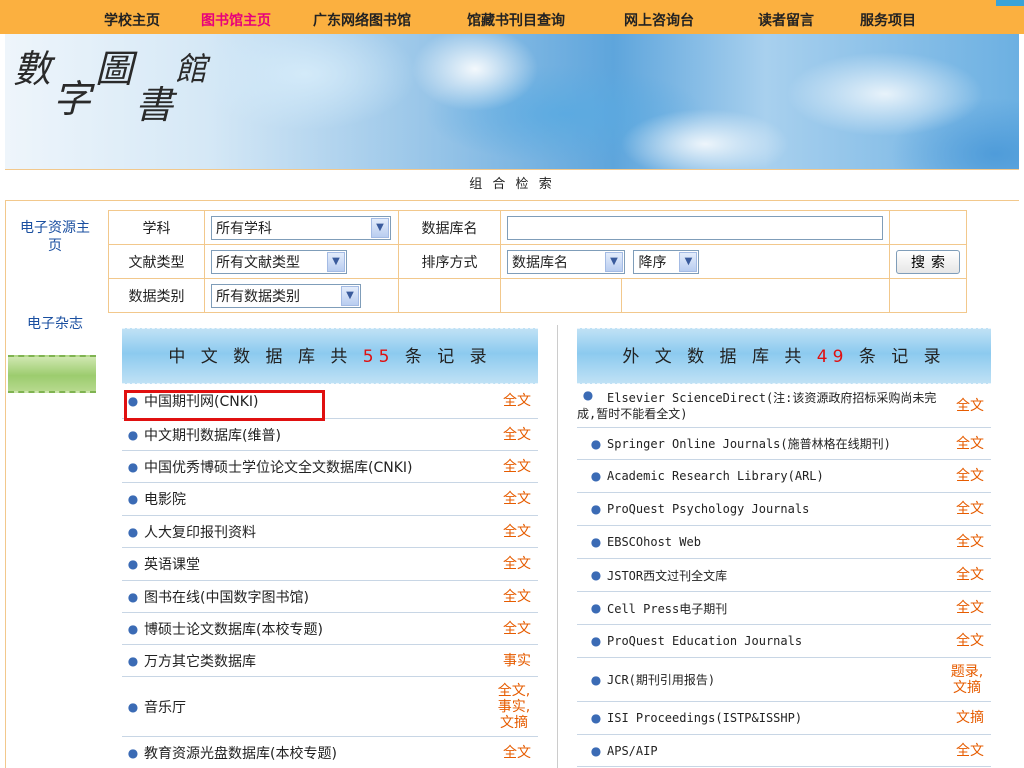 The height and width of the screenshot is (768, 1024). What do you see at coordinates (191, 69) in the screenshot?
I see `banner-calligraphy: 館` at bounding box center [191, 69].